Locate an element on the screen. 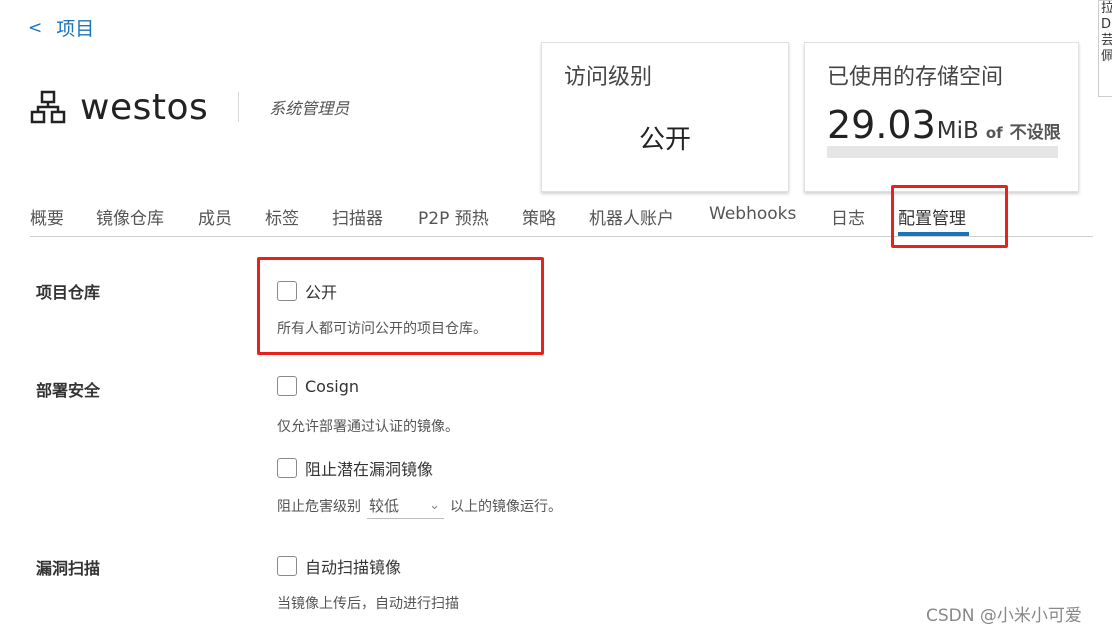  tab-summary: 概要 is located at coordinates (47, 216).